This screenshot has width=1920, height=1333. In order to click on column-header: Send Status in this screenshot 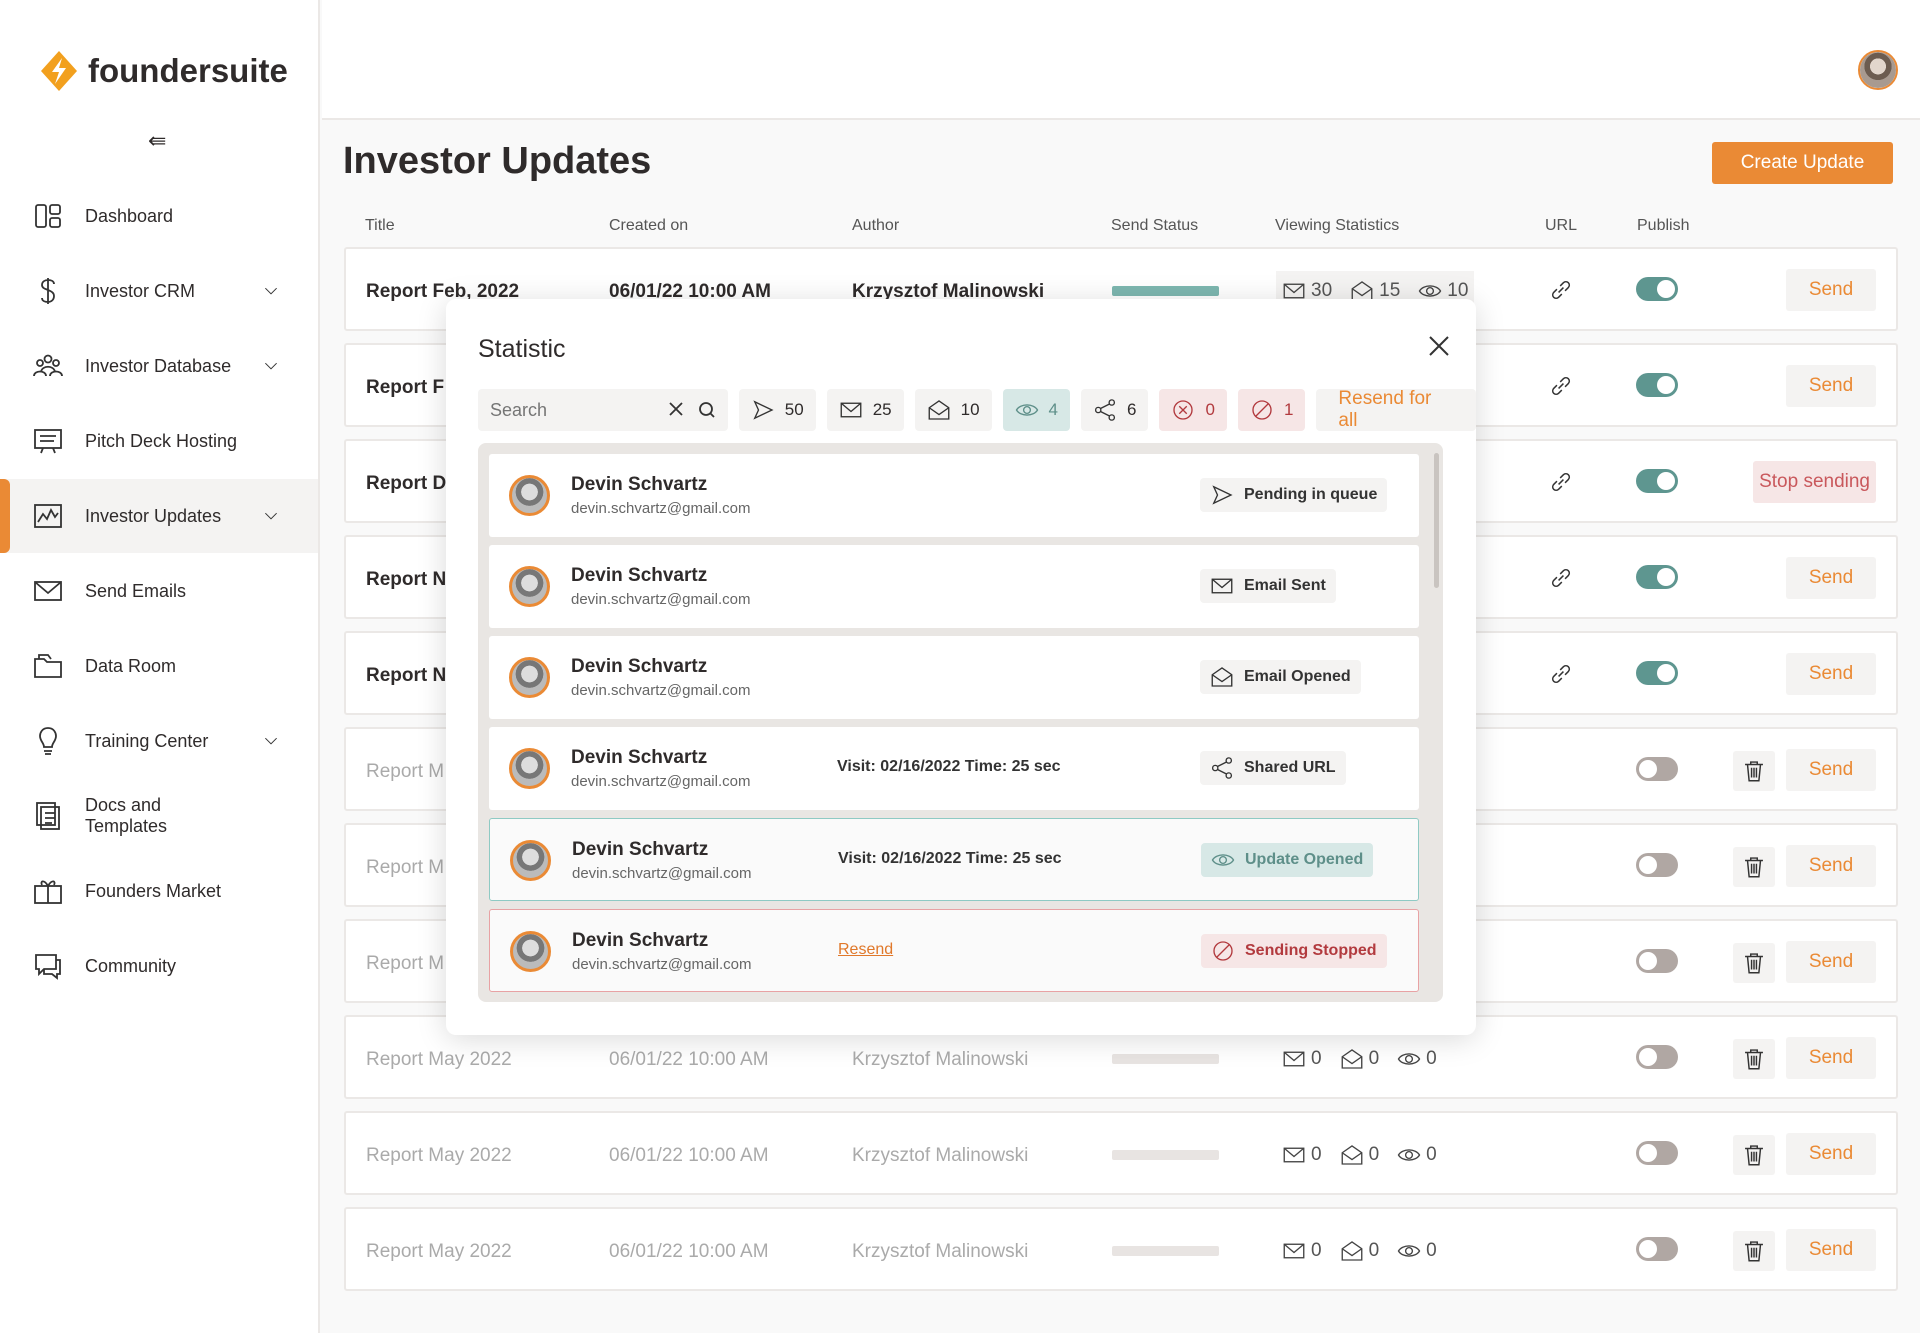, I will do `click(1155, 225)`.